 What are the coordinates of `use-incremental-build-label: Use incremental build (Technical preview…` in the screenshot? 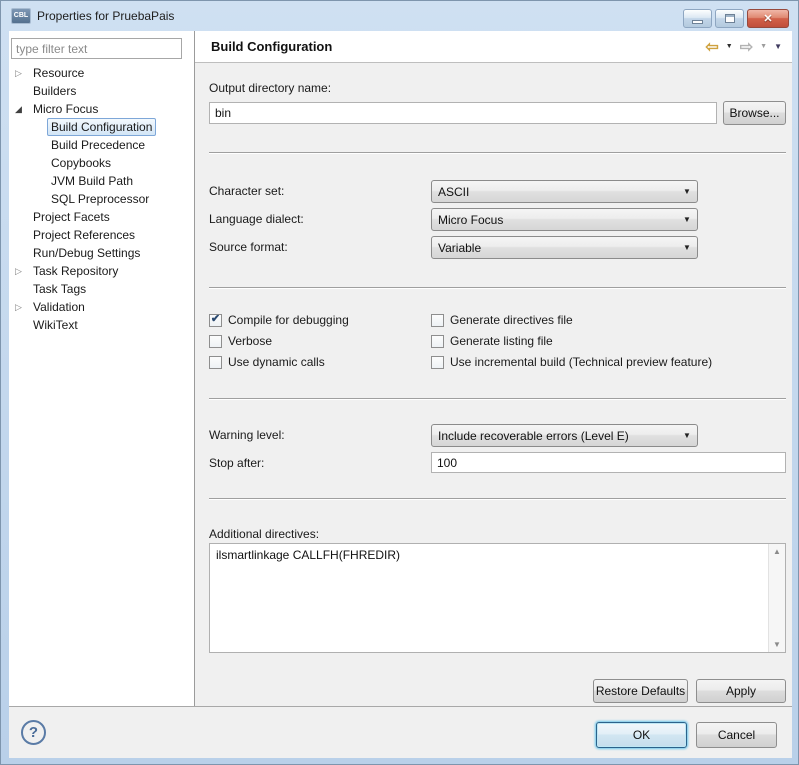 It's located at (581, 362).